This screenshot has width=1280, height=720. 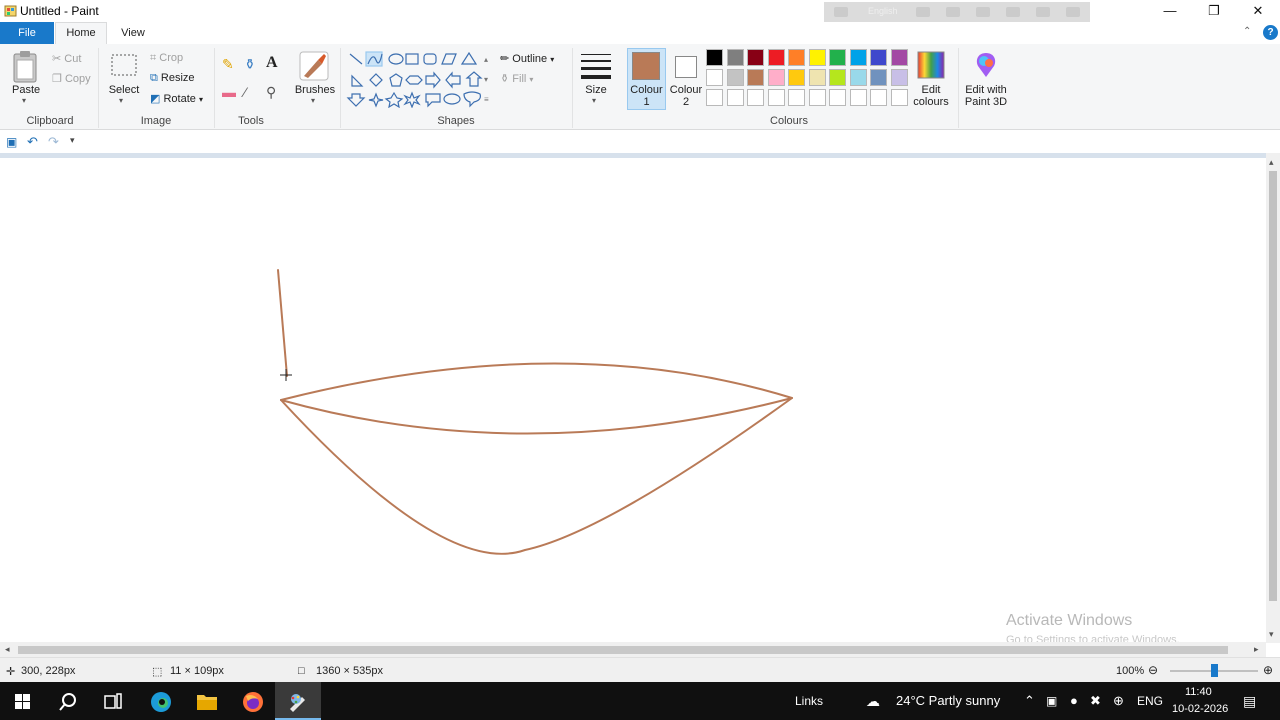 I want to click on task-view-icon, so click(x=113, y=701).